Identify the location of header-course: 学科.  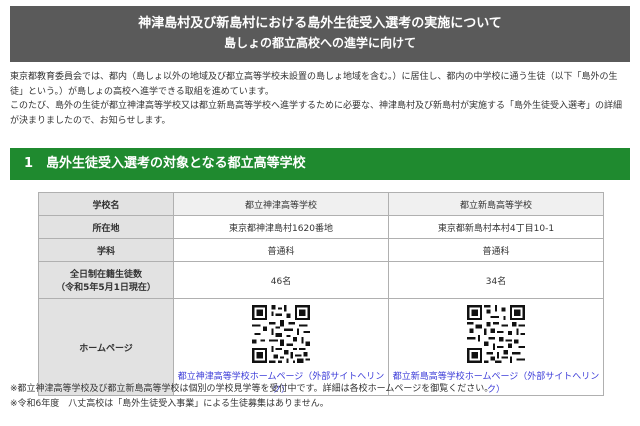
(106, 250).